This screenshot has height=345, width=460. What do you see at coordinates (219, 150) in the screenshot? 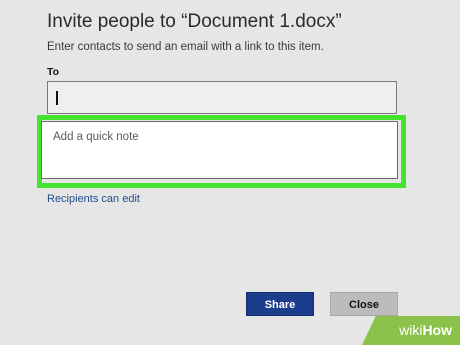
I see `quick-note-input: Add a quick note` at bounding box center [219, 150].